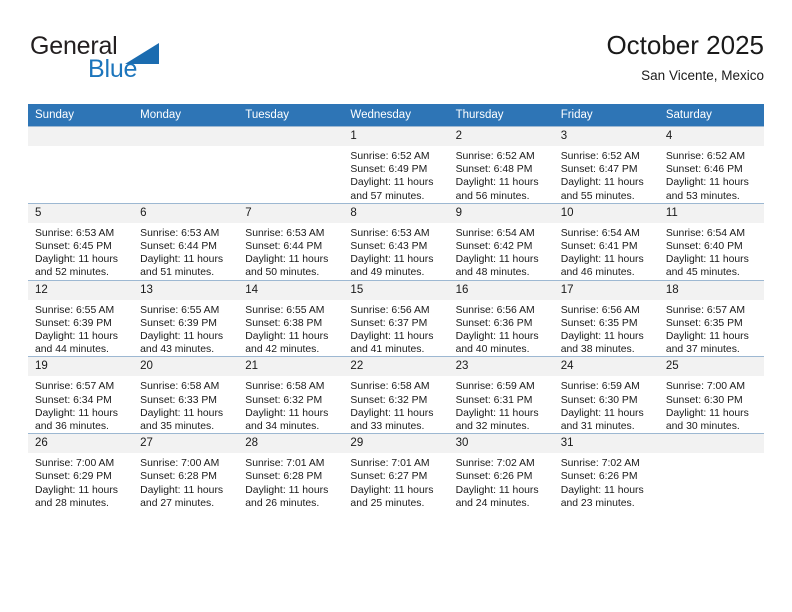  What do you see at coordinates (492, 196) in the screenshot?
I see `daylight-duration-line2: and 56 minutes.` at bounding box center [492, 196].